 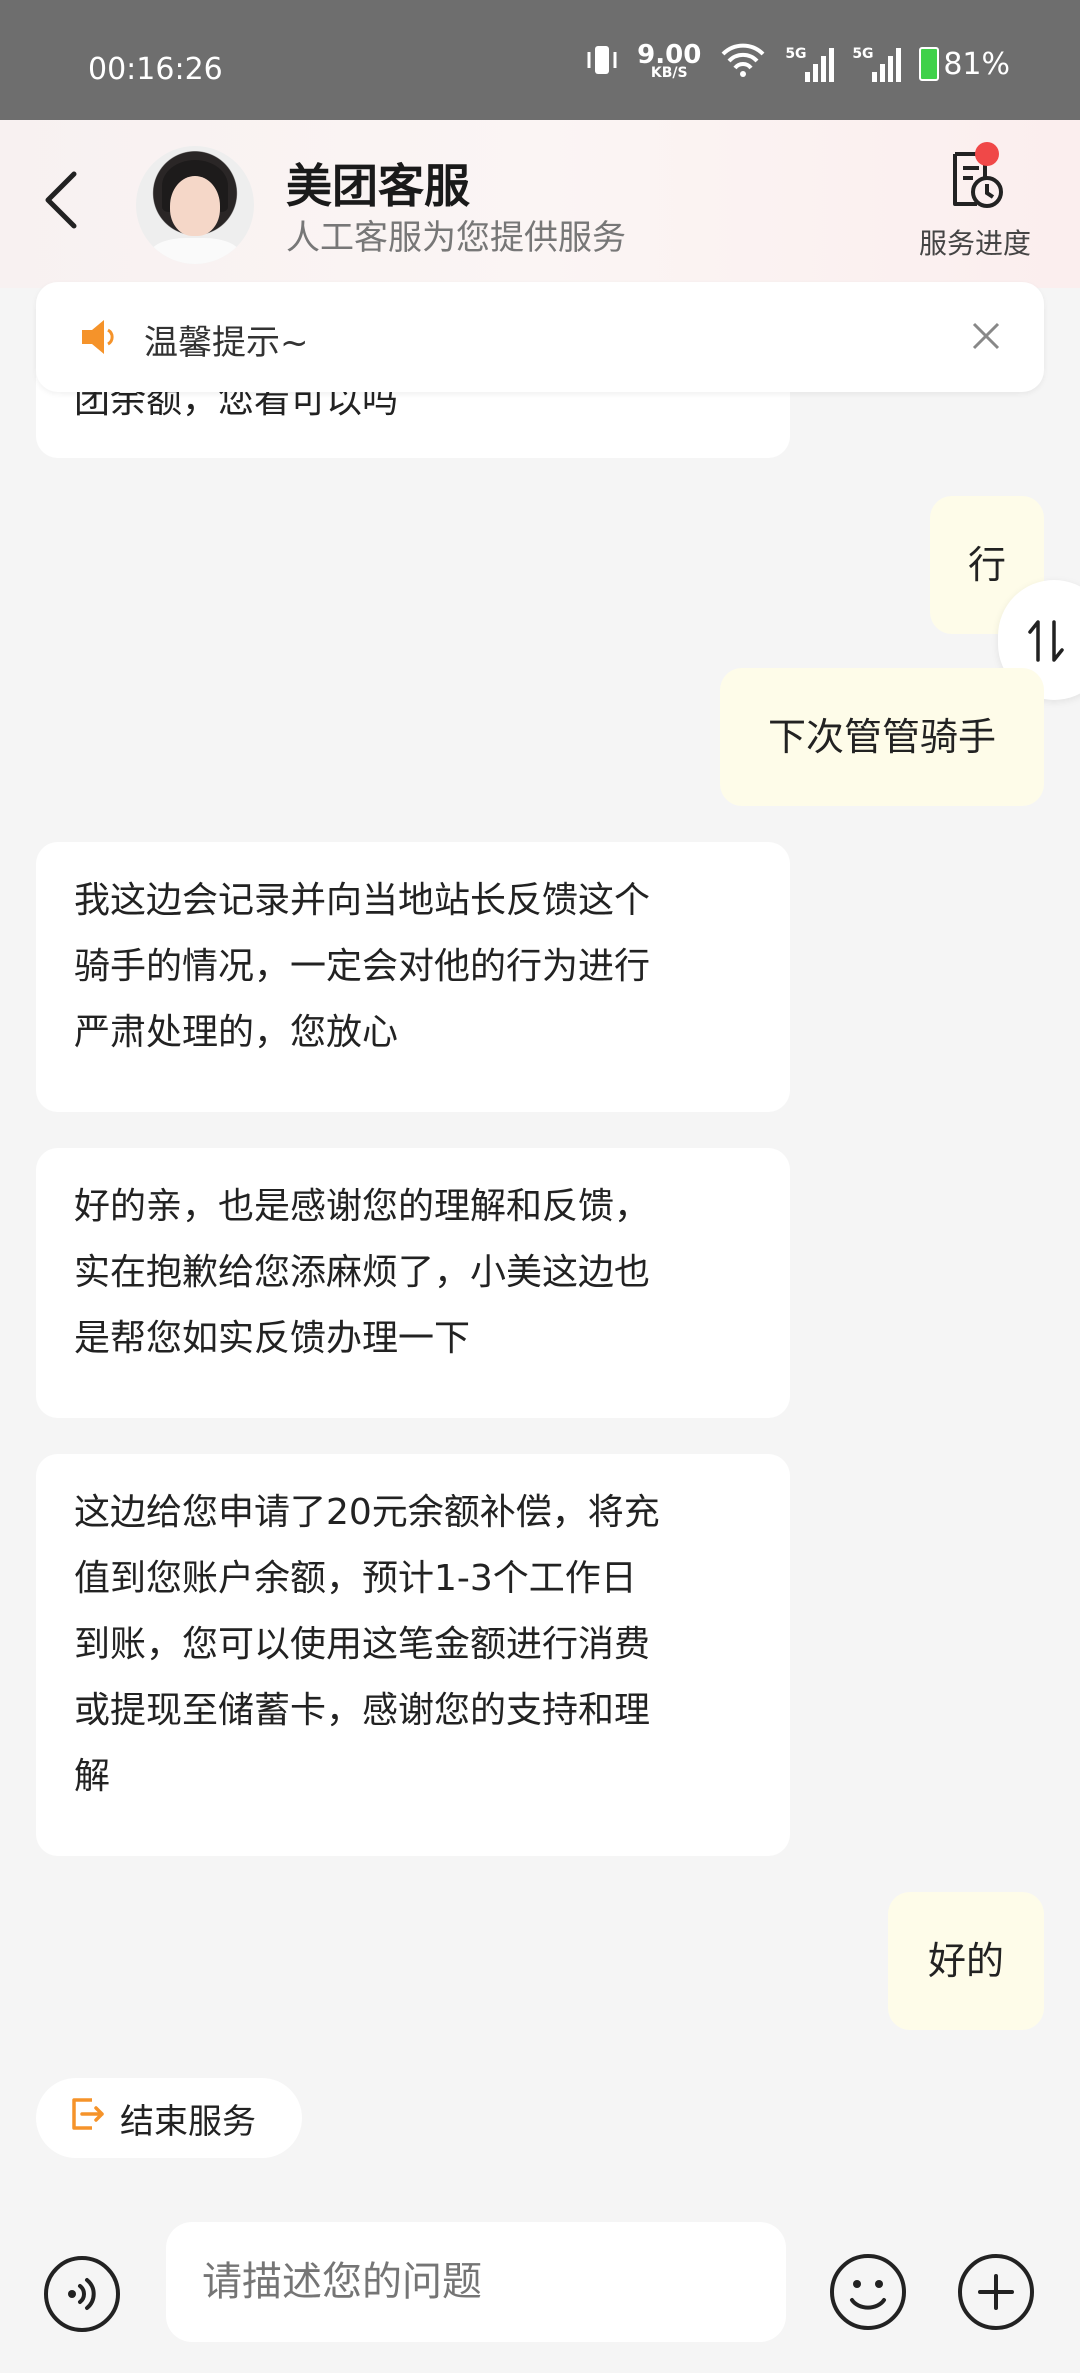 What do you see at coordinates (476, 2282) in the screenshot?
I see `message-input` at bounding box center [476, 2282].